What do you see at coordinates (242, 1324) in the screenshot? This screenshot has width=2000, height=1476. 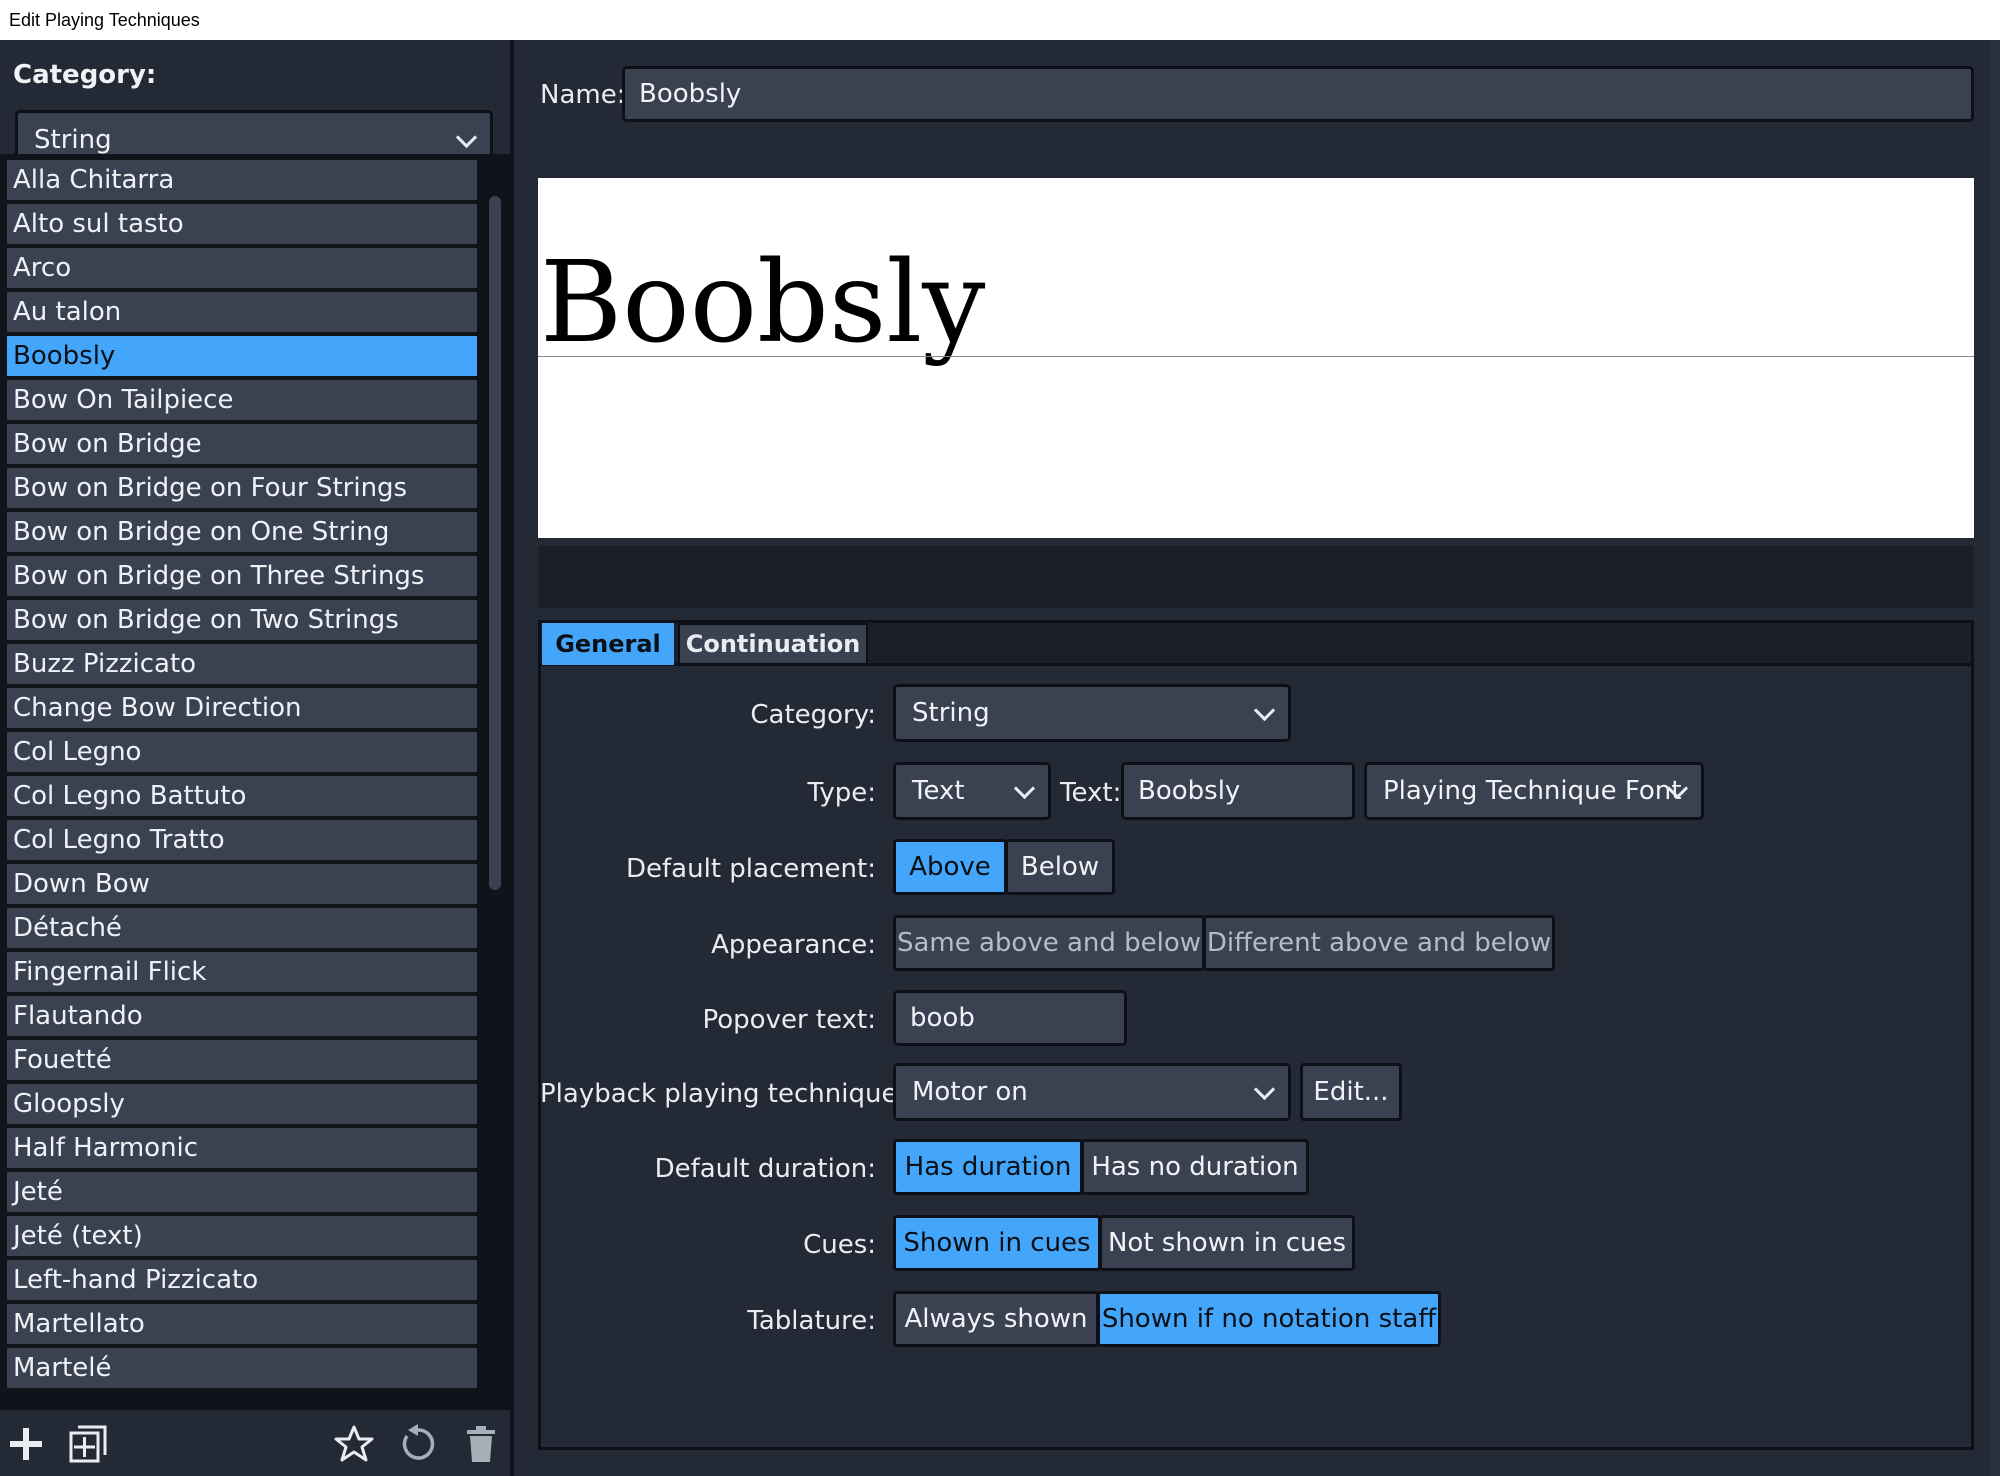 I see `list-item: Martellato` at bounding box center [242, 1324].